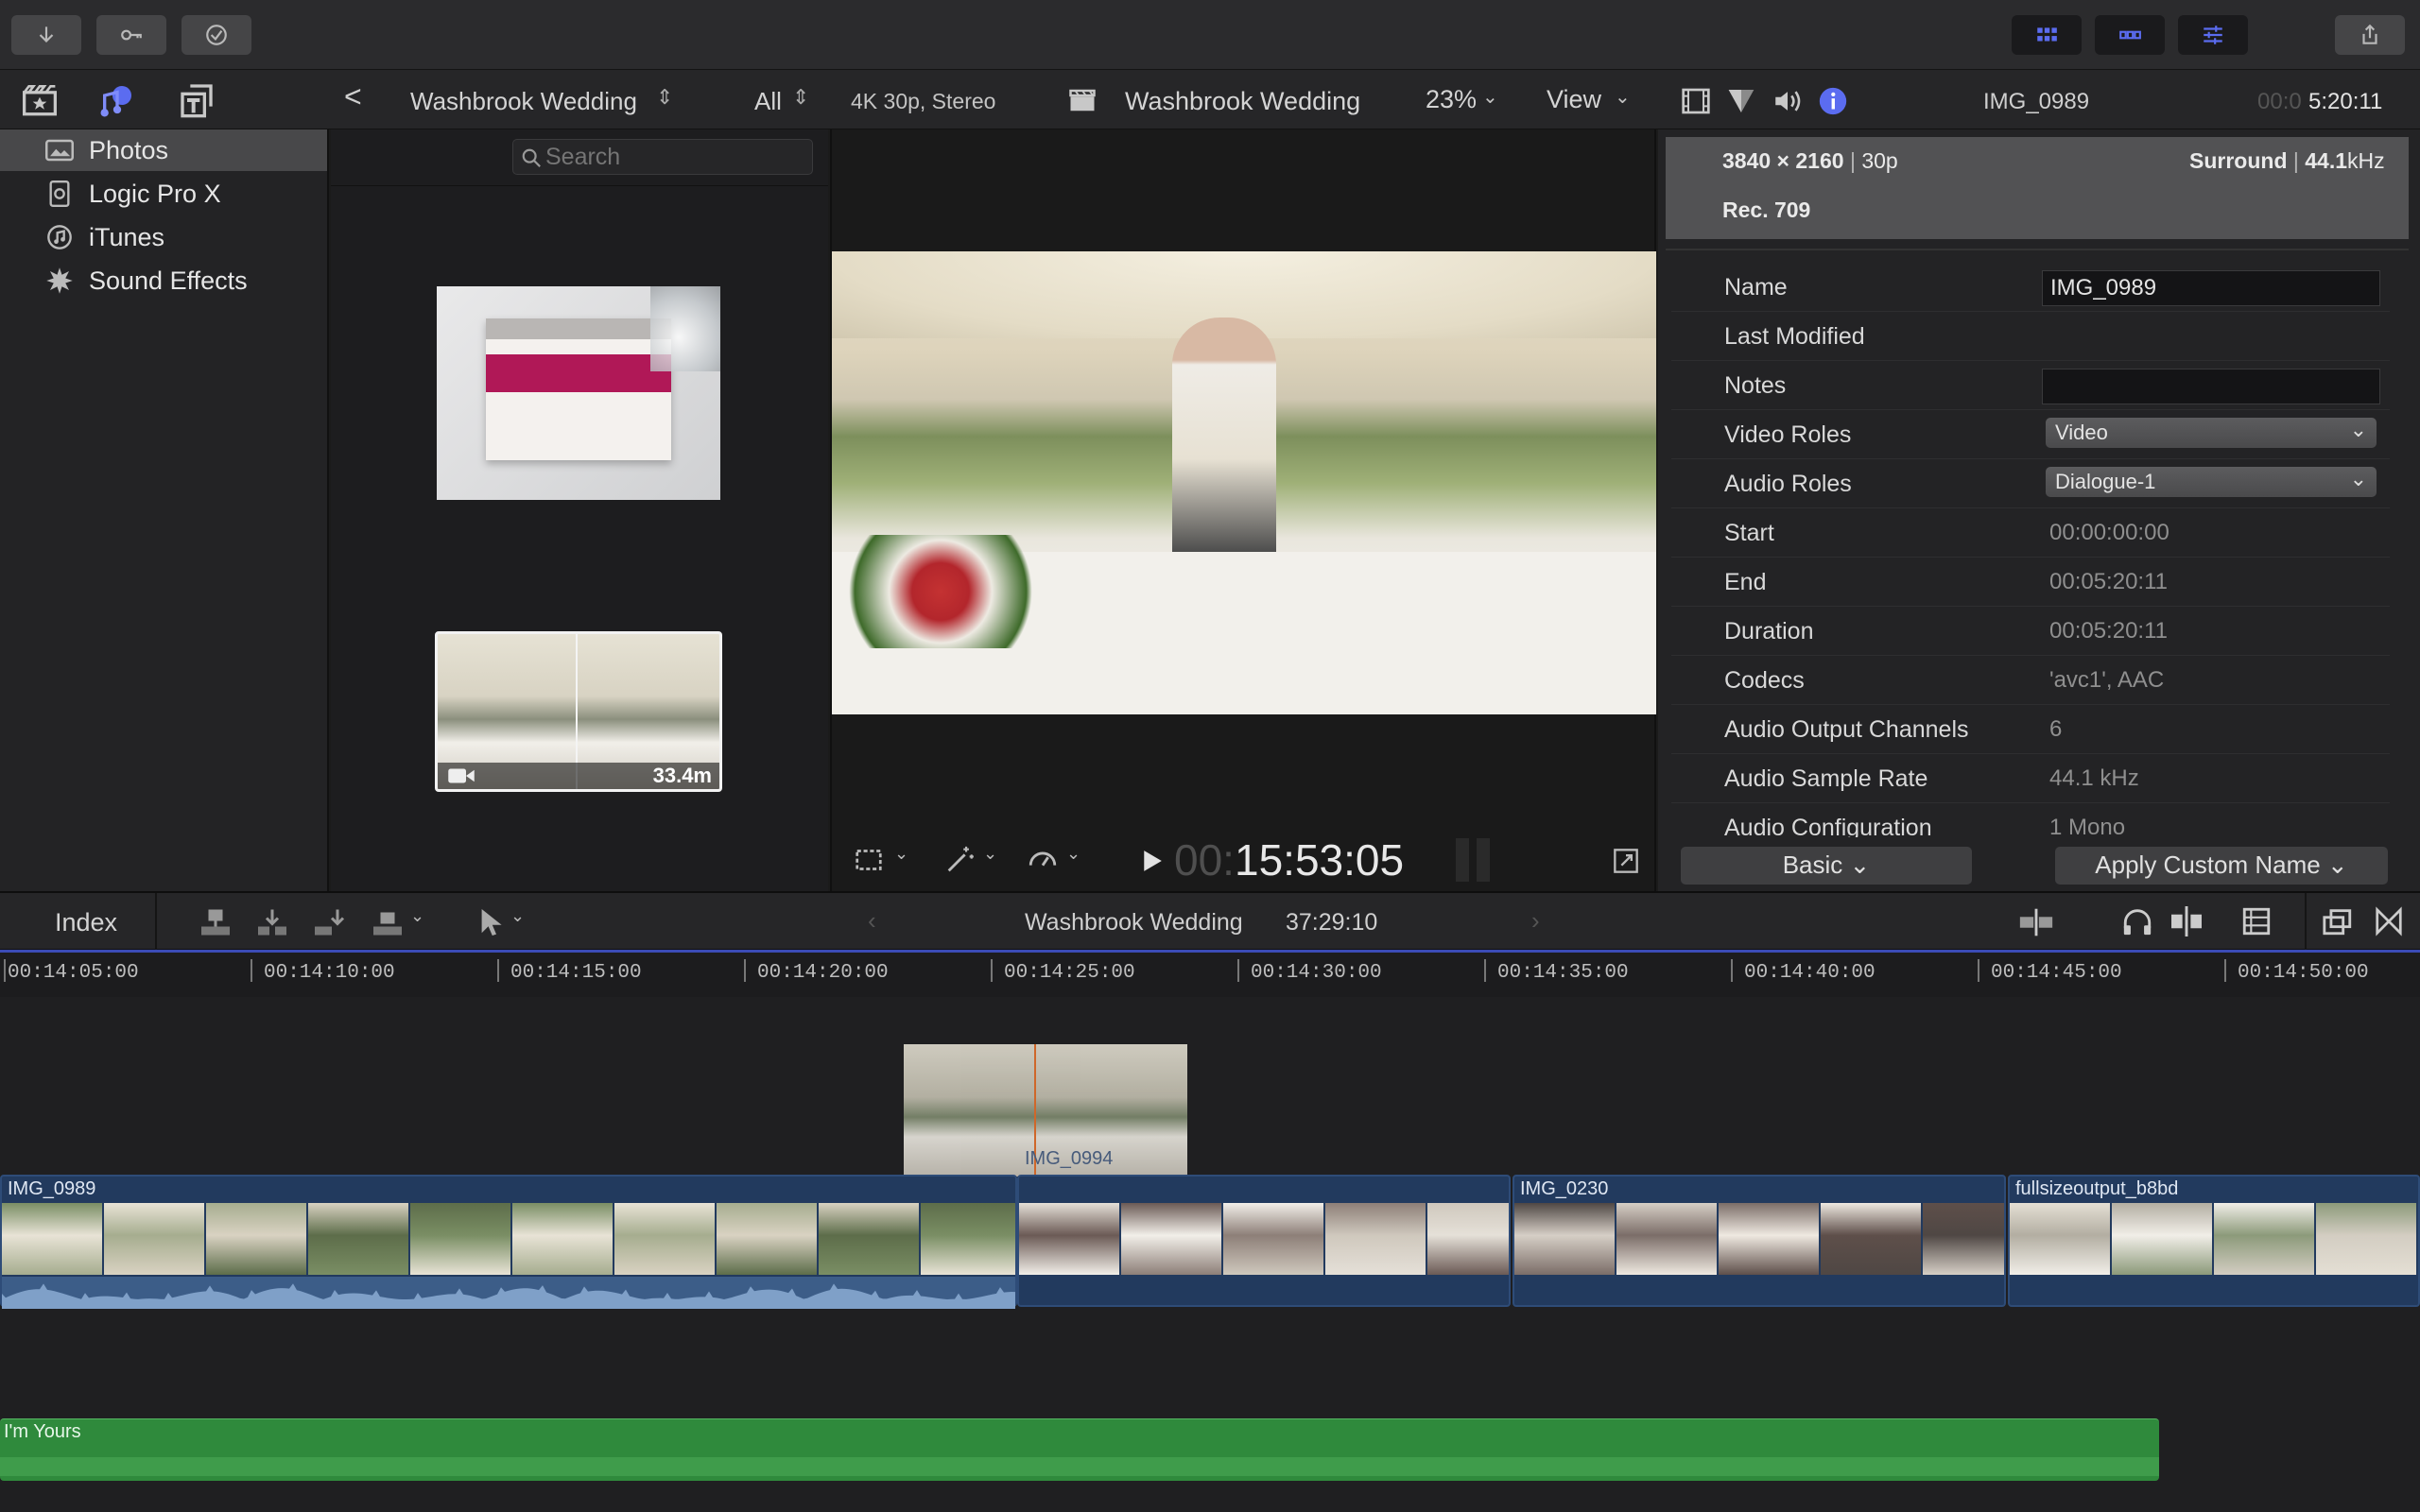  Describe the element at coordinates (1243, 101) in the screenshot. I see `project-title: Washbrook Wedding` at that location.